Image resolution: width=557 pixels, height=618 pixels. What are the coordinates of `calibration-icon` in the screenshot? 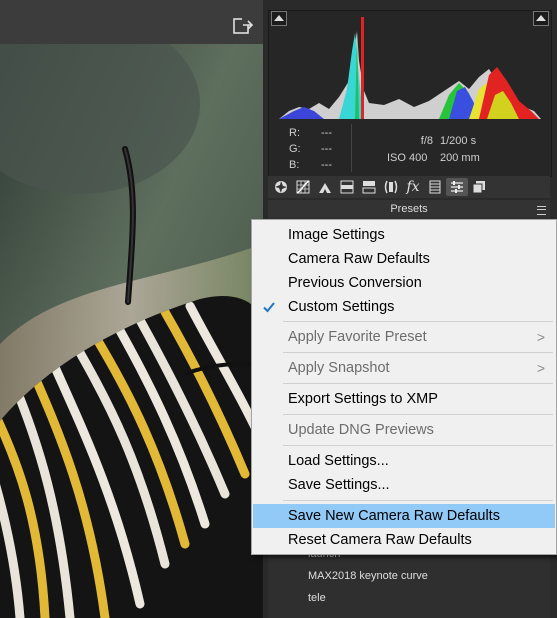 It's located at (435, 187).